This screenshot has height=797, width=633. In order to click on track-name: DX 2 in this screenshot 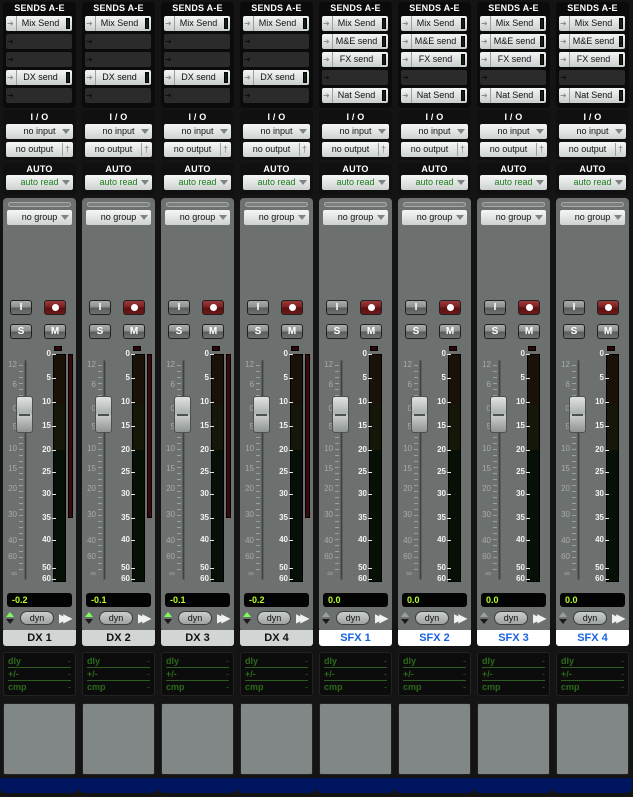, I will do `click(118, 638)`.